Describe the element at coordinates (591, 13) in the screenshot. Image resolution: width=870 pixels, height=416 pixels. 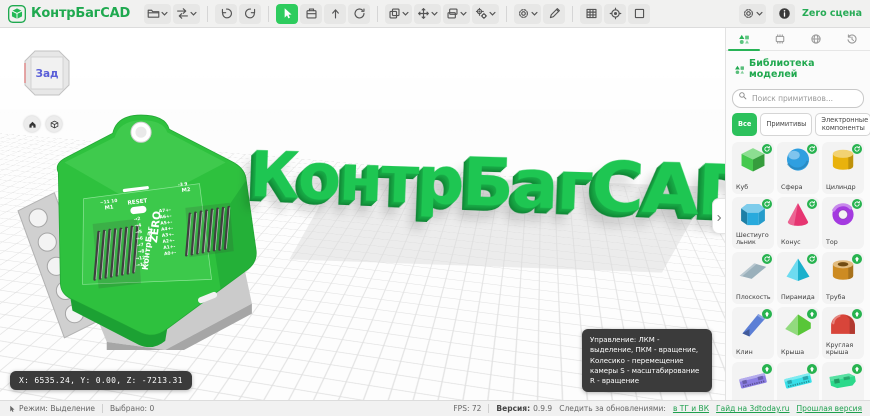
I see `grid-settings-button` at that location.